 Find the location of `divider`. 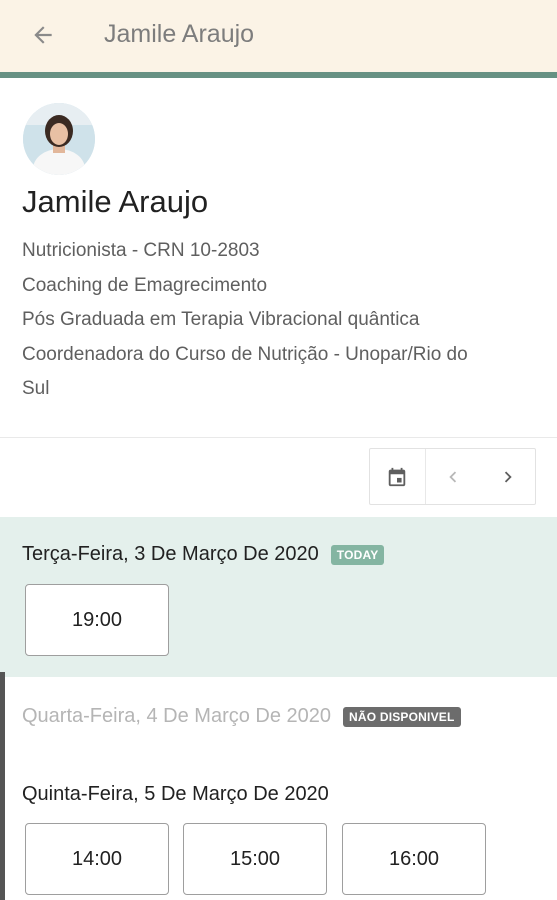

divider is located at coordinates (278, 437).